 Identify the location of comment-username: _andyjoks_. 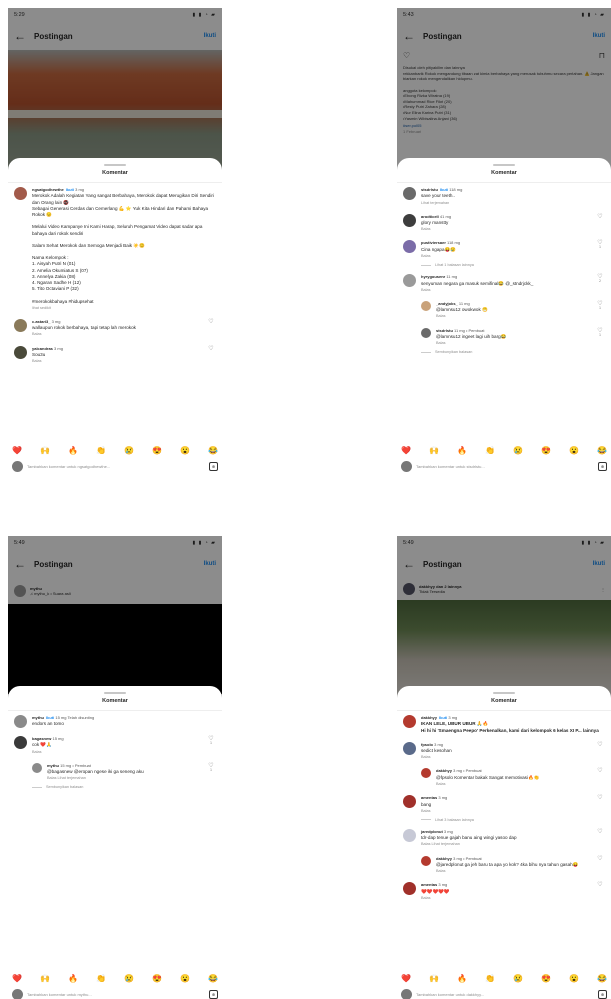
(447, 303).